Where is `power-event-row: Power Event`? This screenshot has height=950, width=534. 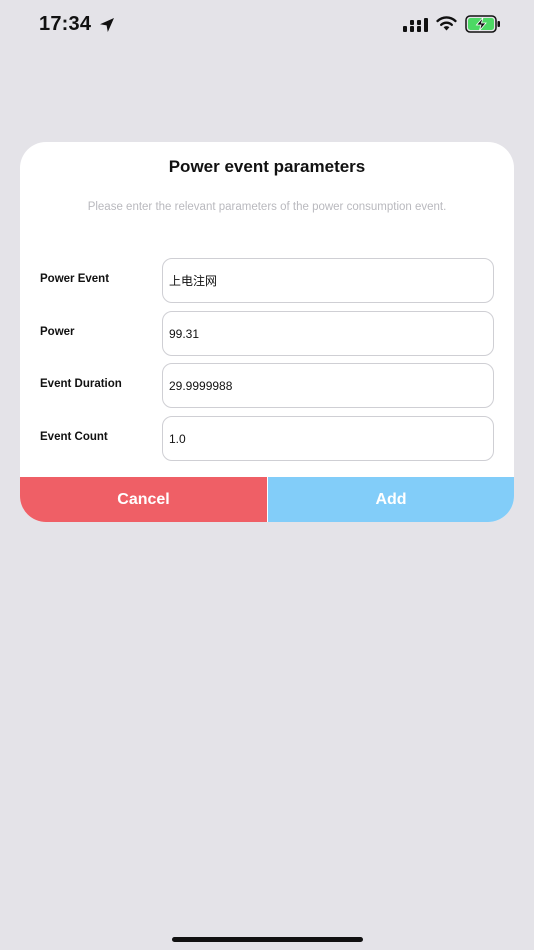
power-event-row: Power Event is located at coordinates (267, 280).